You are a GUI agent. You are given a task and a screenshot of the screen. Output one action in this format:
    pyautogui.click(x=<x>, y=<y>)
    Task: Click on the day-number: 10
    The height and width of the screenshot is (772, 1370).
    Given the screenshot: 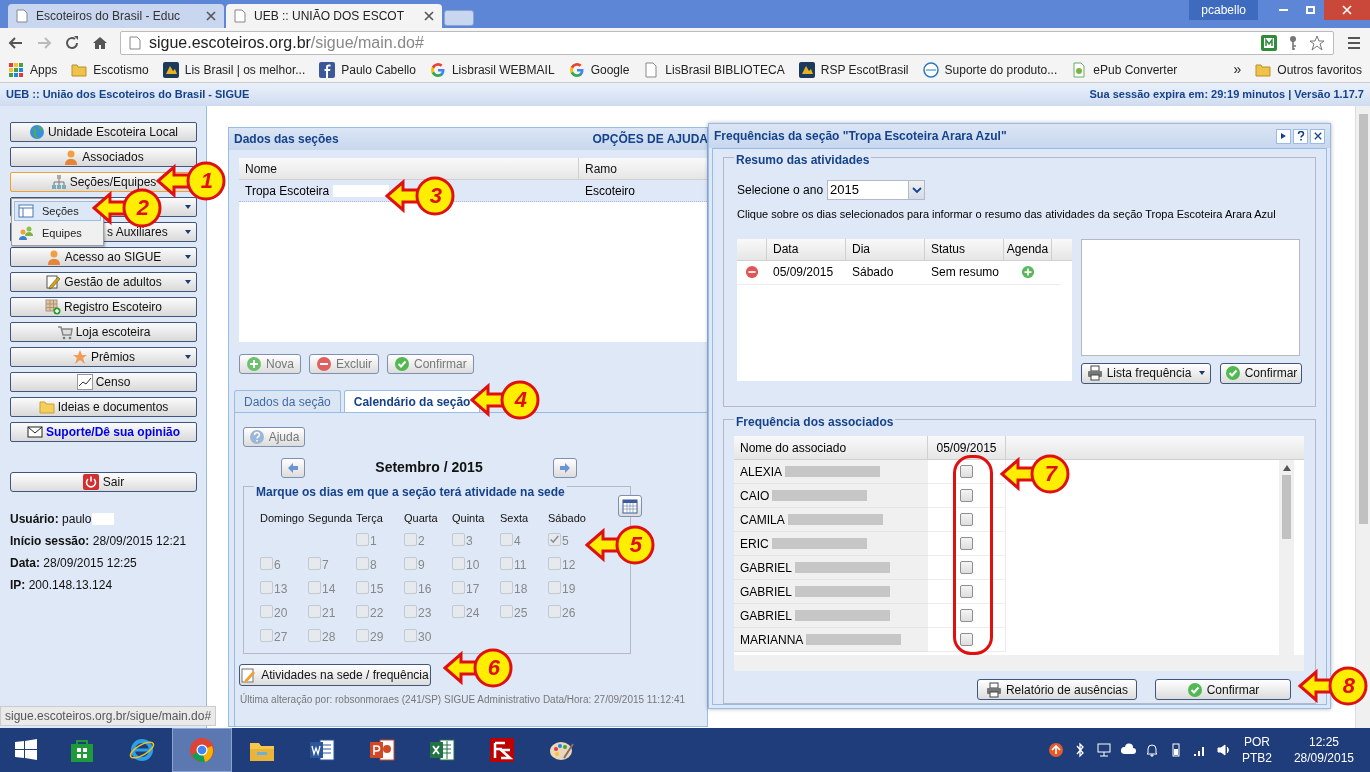 What is the action you would take?
    pyautogui.click(x=473, y=565)
    